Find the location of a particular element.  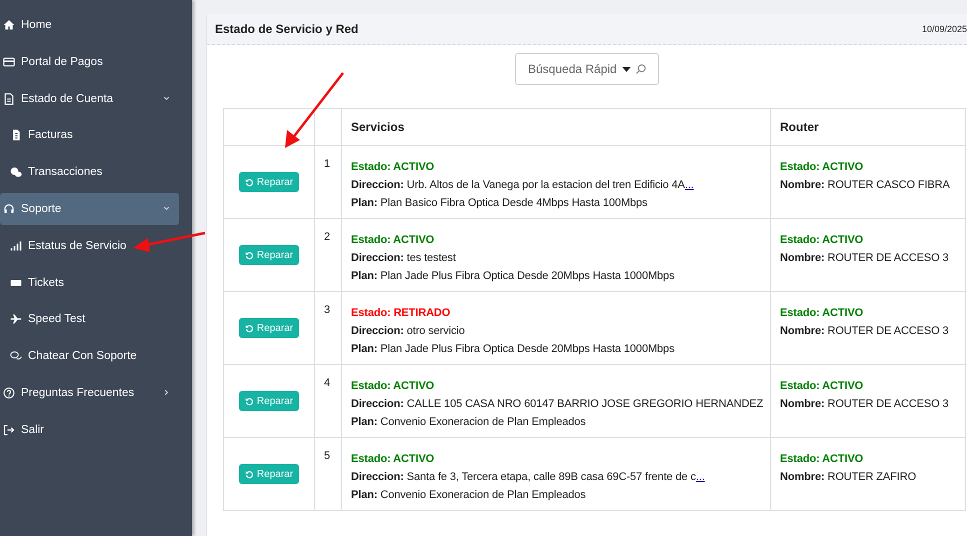

sidebar-item: Estatus de Servicio is located at coordinates (89, 246).